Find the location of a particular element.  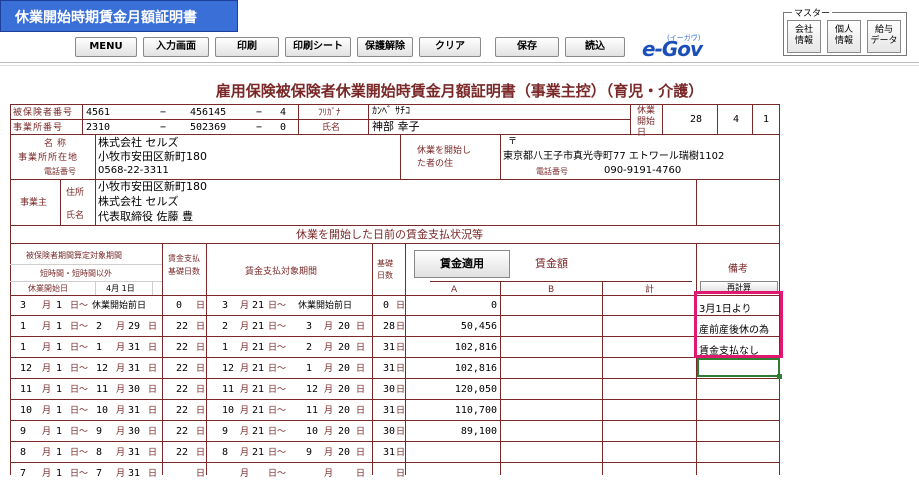

insured-number-part2: 456145 is located at coordinates (208, 113).